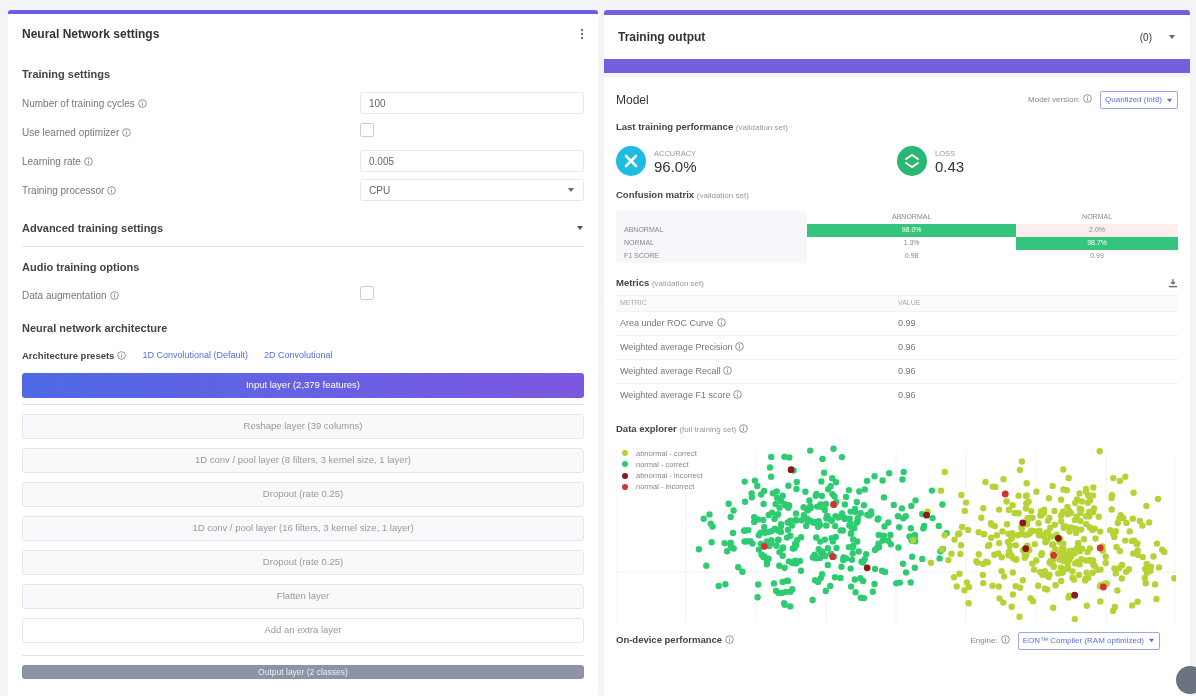  I want to click on section-heading: Confusion matrix (validation set), so click(682, 194).